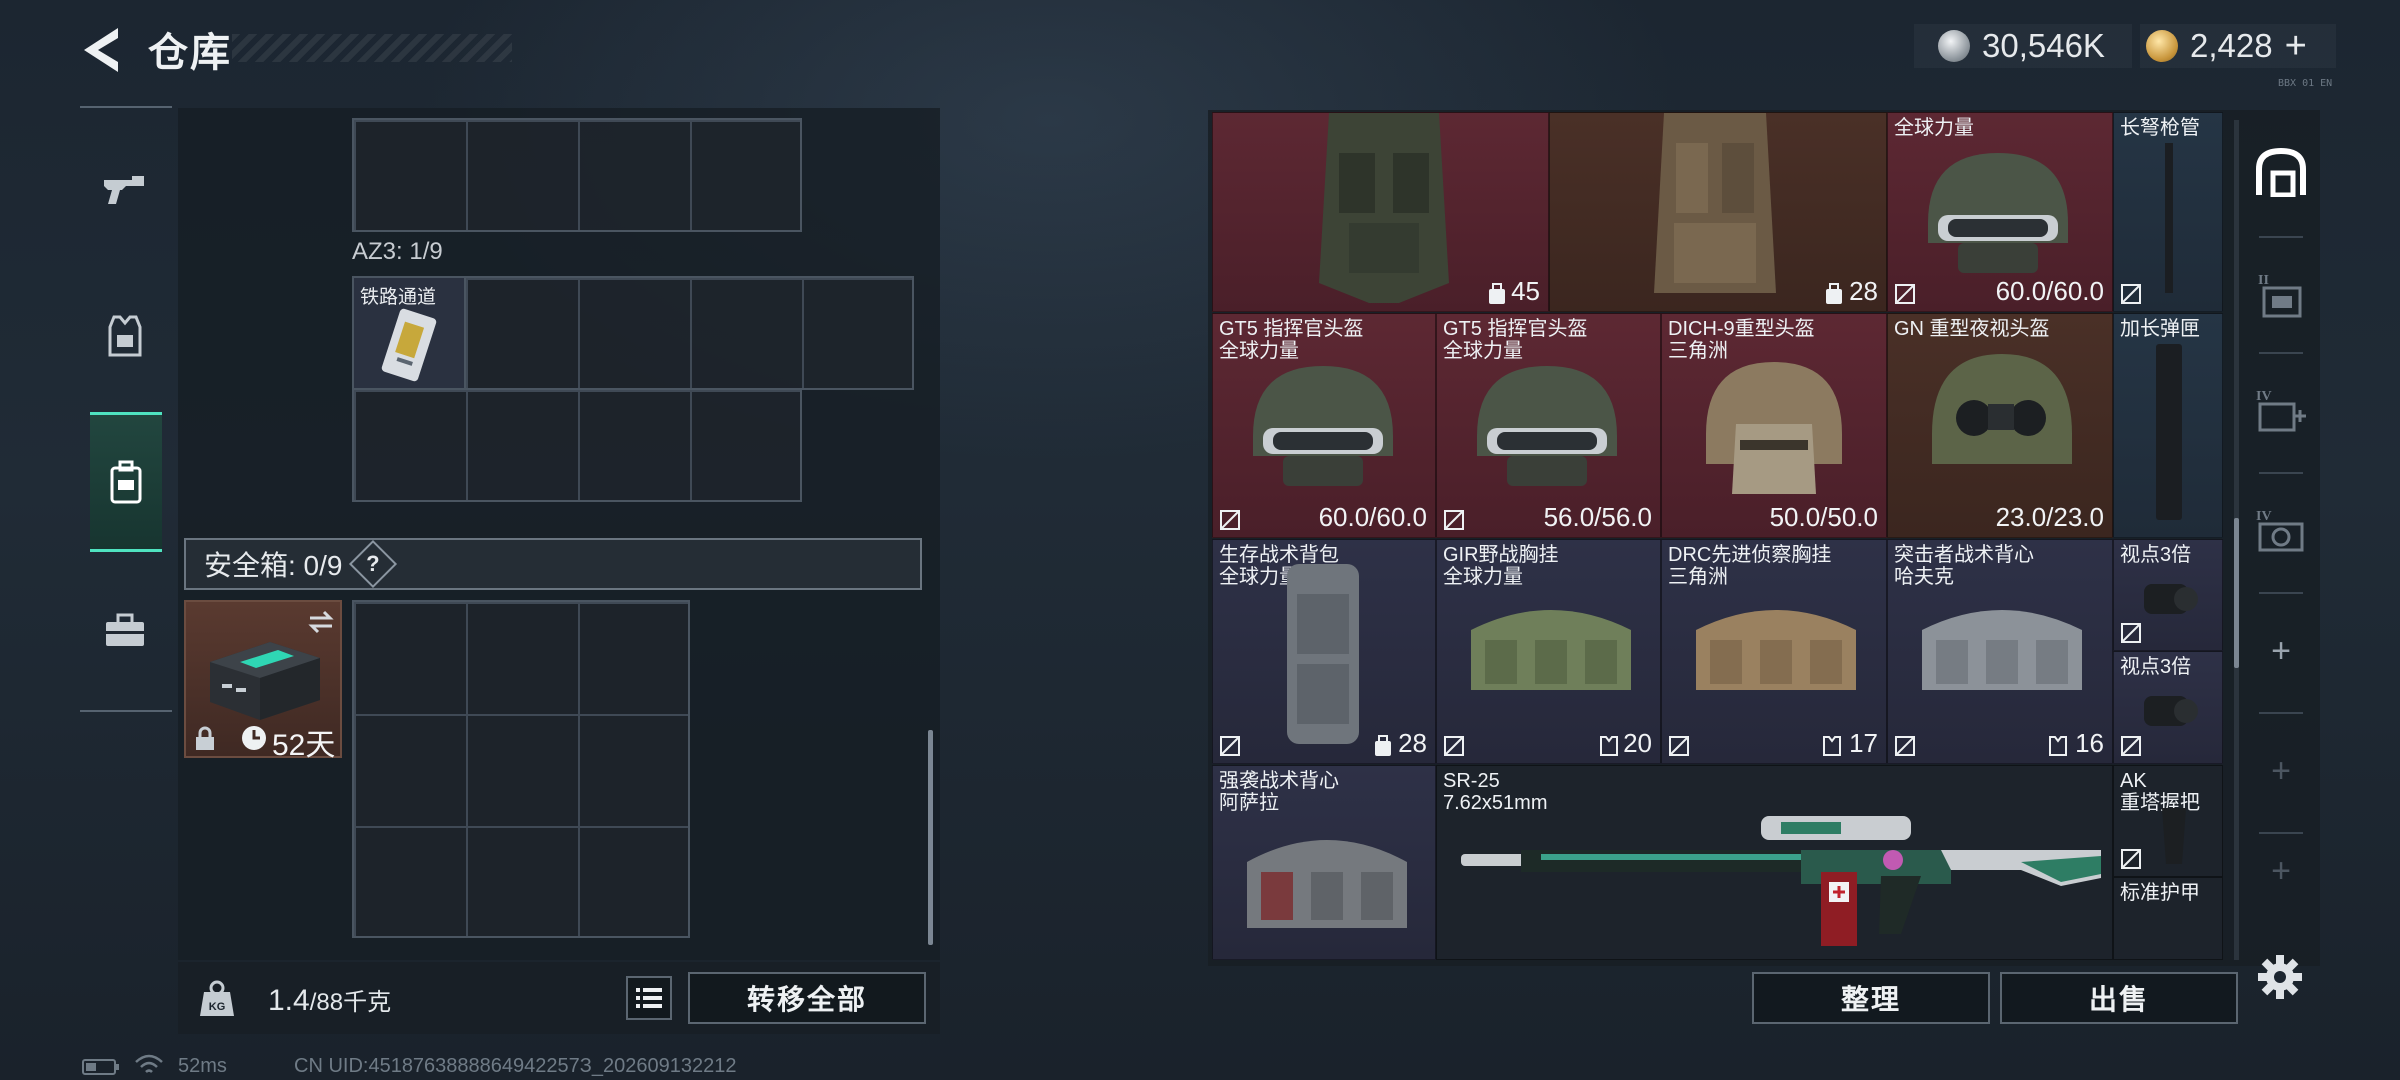  Describe the element at coordinates (2168, 595) in the screenshot. I see `stash-item-scope-3x-1: 视点3倍` at that location.